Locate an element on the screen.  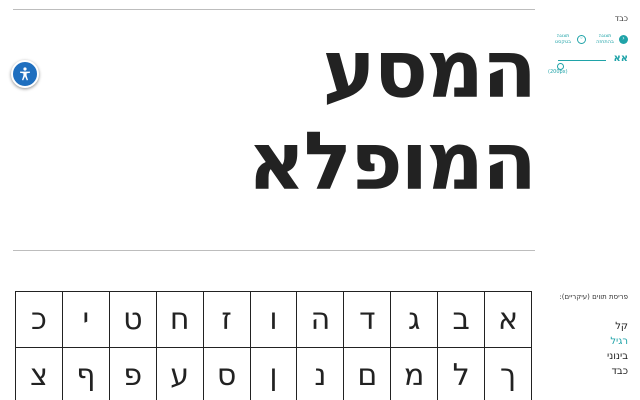
weights-title: פריסת תווים (עיקריים): is located at coordinates (593, 297).